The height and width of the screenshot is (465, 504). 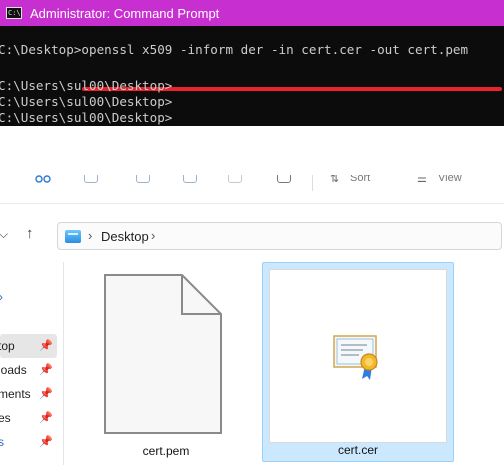 What do you see at coordinates (28, 346) in the screenshot?
I see `sidebar-item-desktop: top 📌` at bounding box center [28, 346].